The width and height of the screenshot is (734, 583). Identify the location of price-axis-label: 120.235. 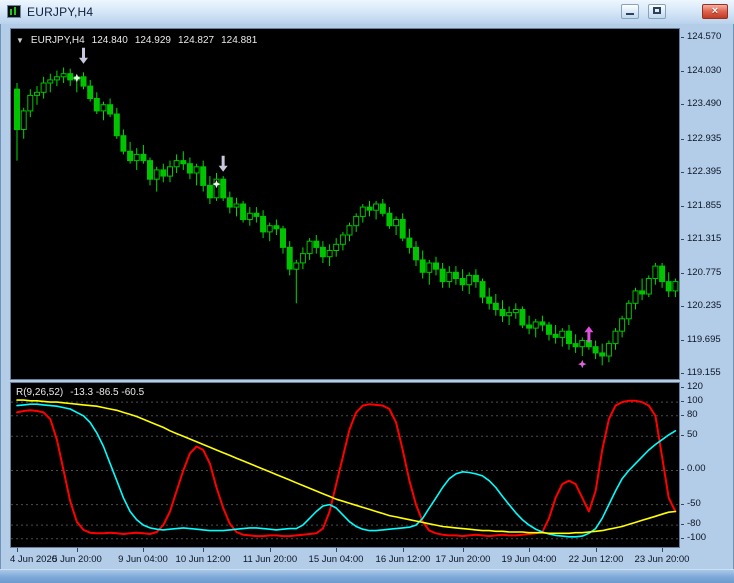
(704, 305).